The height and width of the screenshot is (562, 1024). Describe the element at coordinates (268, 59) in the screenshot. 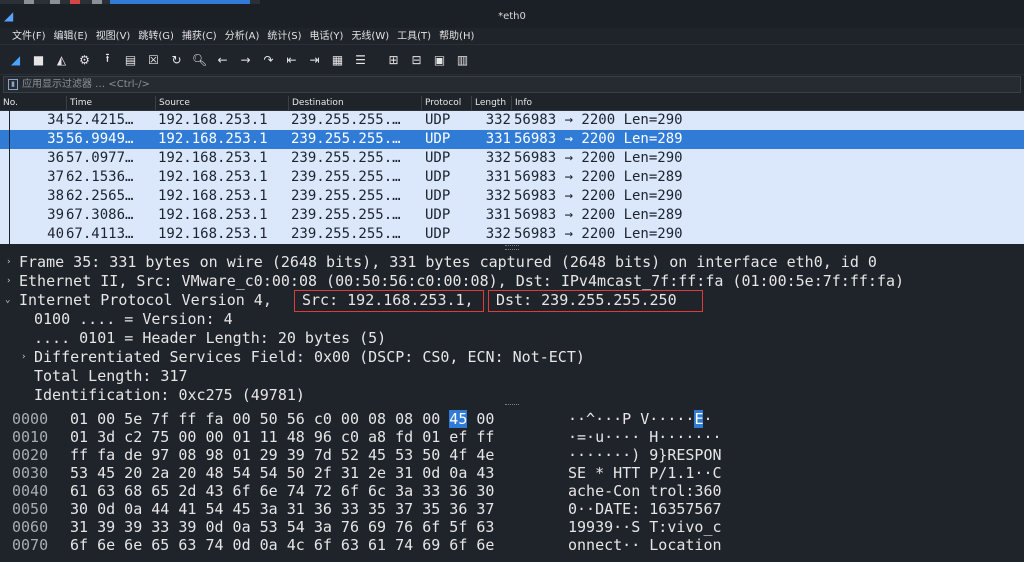

I see `go-to-packet-icon: ↷` at that location.